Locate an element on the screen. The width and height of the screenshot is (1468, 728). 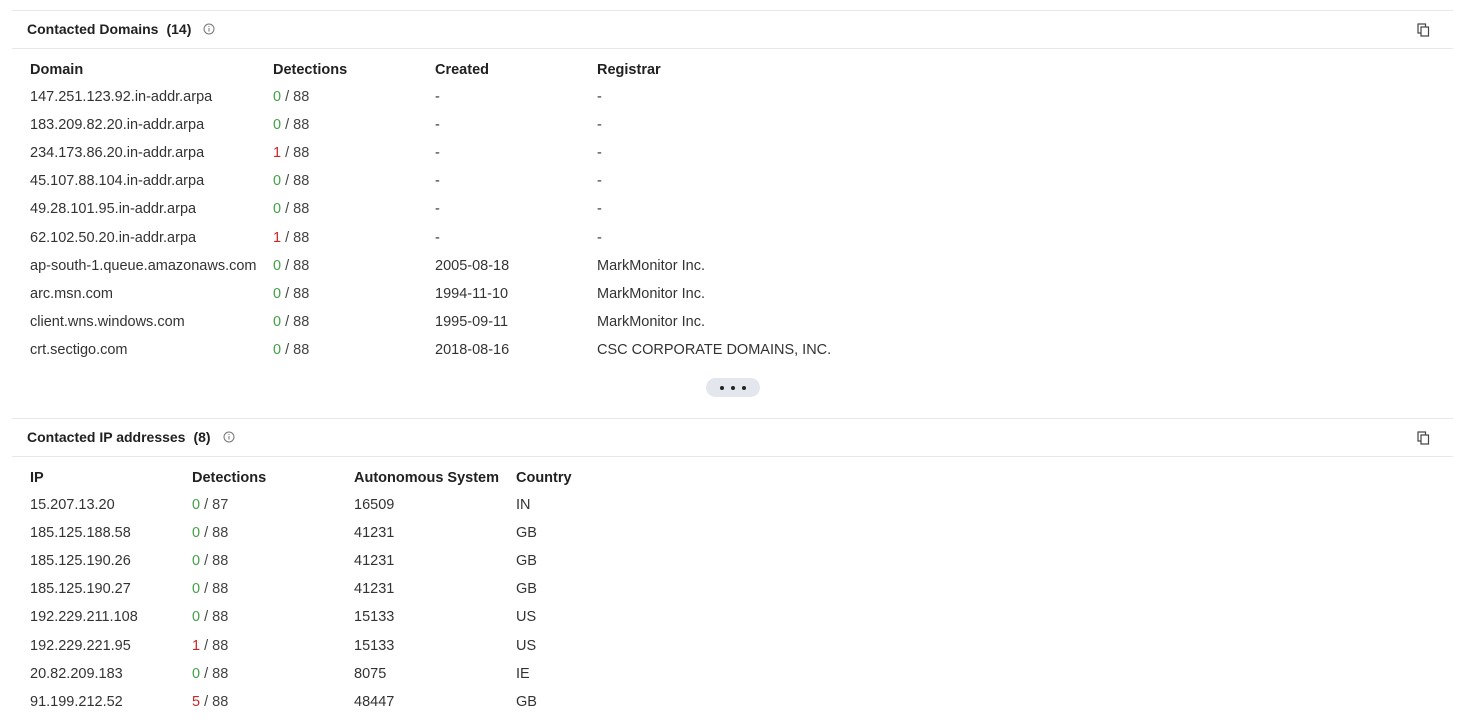
domain-link: 62.102.50.20.in-addr.arpa is located at coordinates (147, 237).